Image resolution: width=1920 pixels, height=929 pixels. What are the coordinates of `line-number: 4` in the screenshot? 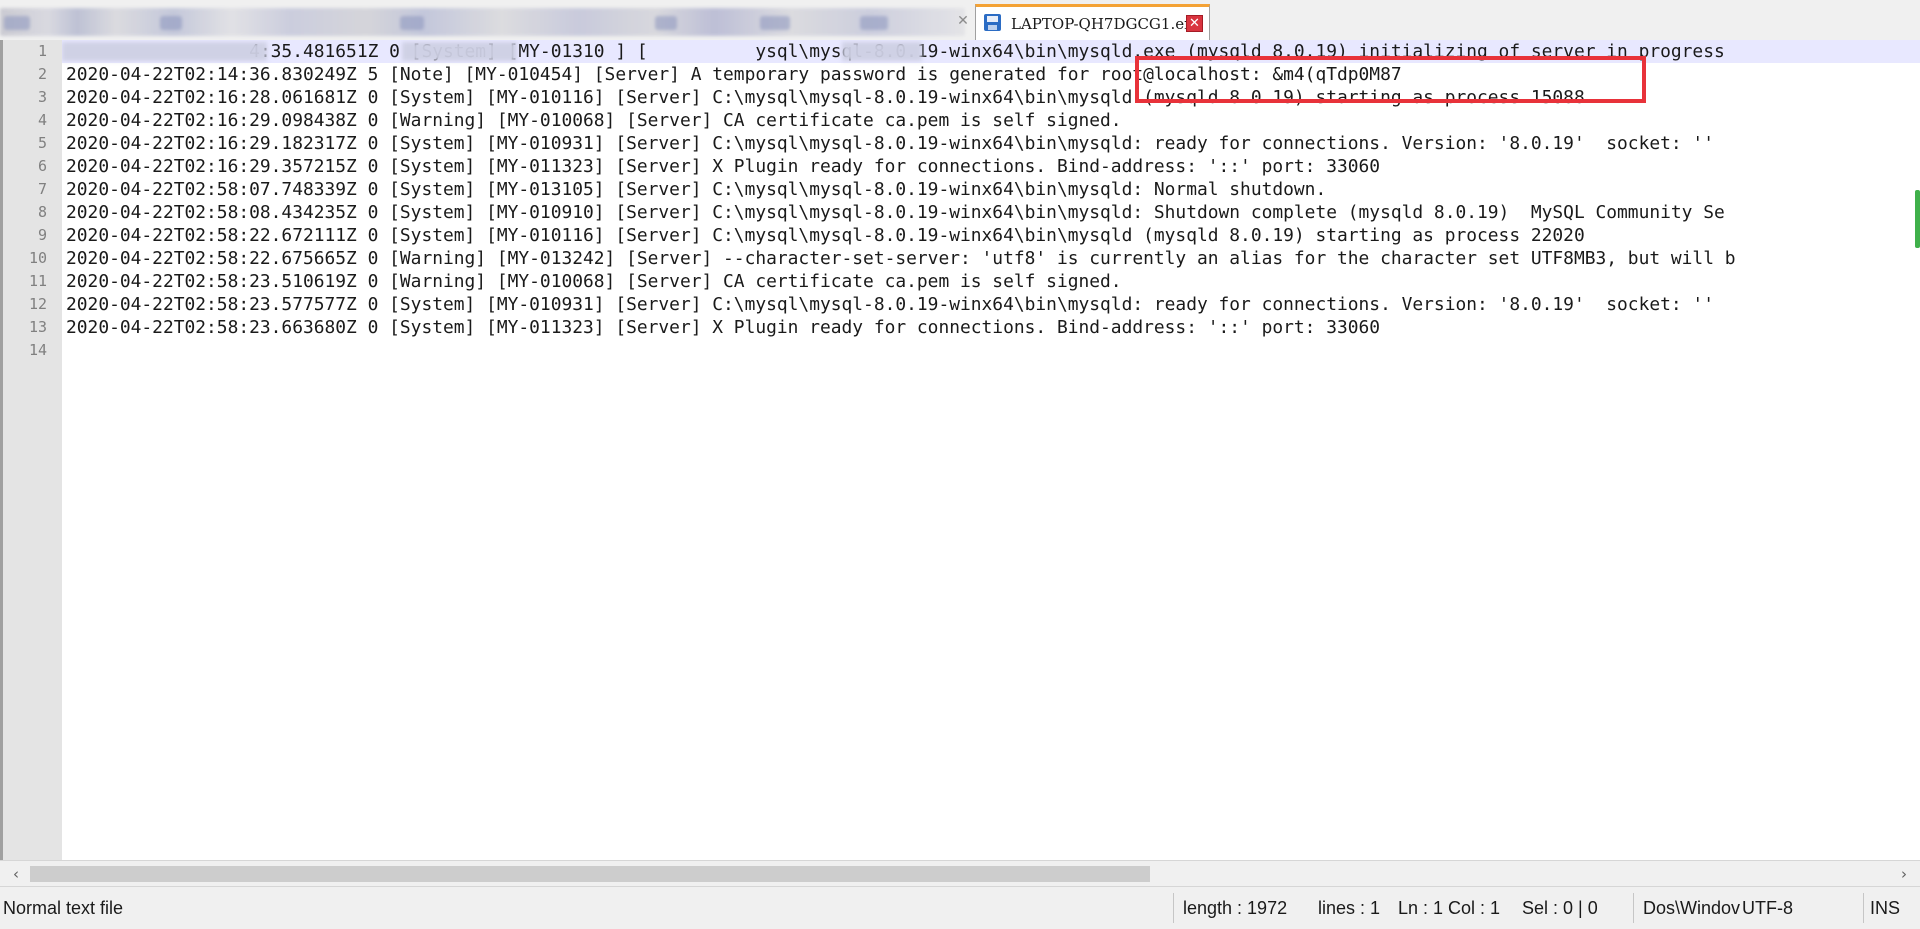 It's located at (42, 120).